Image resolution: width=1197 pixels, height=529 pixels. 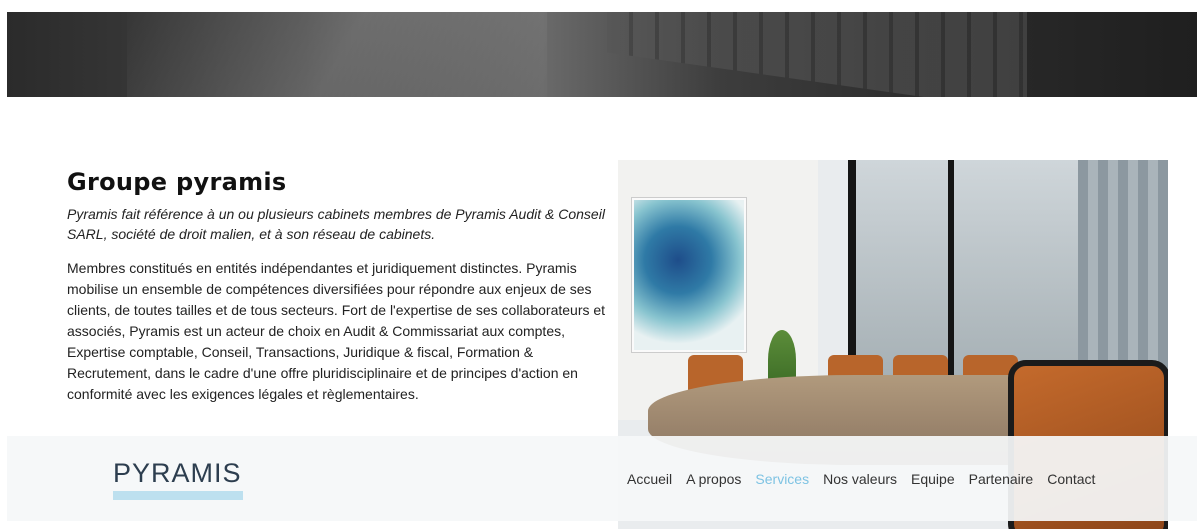 I want to click on section-title: Groupe pyramis, so click(x=177, y=182).